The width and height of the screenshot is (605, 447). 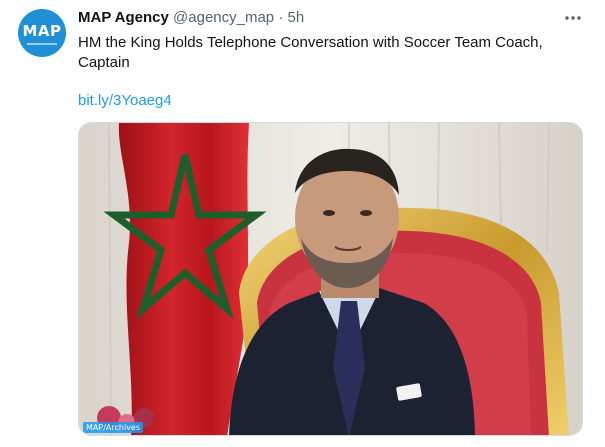 I want to click on avatar: MAP, so click(x=42, y=33).